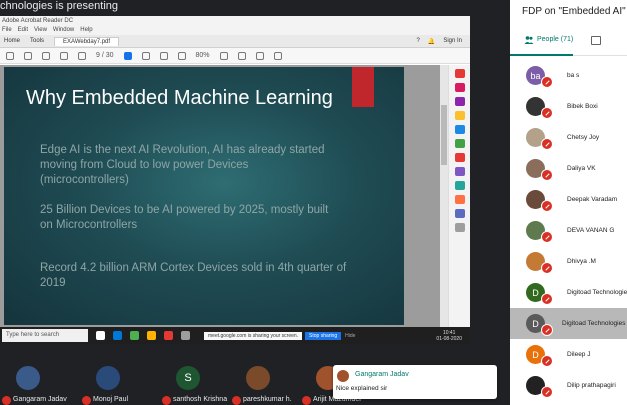 This screenshot has width=627, height=405. I want to click on participant-name: Daliya VK, so click(581, 168).